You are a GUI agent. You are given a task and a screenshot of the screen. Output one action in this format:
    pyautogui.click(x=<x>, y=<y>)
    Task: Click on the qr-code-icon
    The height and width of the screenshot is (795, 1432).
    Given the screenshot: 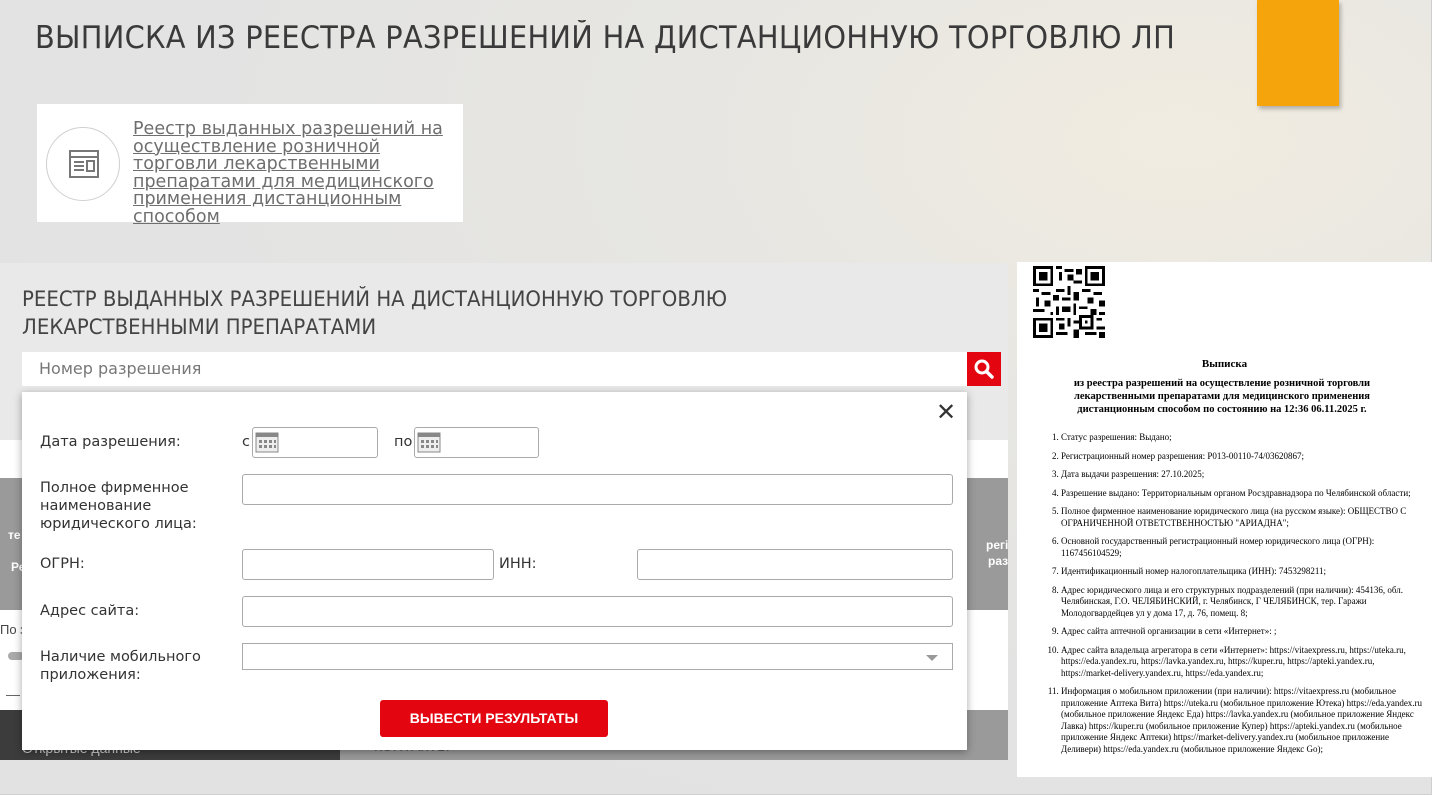 What is the action you would take?
    pyautogui.click(x=1069, y=302)
    